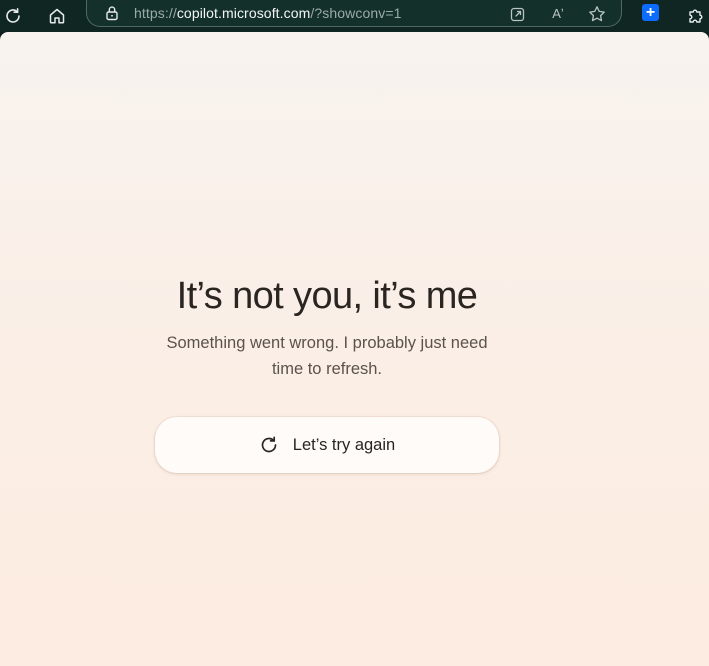 This screenshot has height=666, width=709. I want to click on extensions-button, so click(696, 16).